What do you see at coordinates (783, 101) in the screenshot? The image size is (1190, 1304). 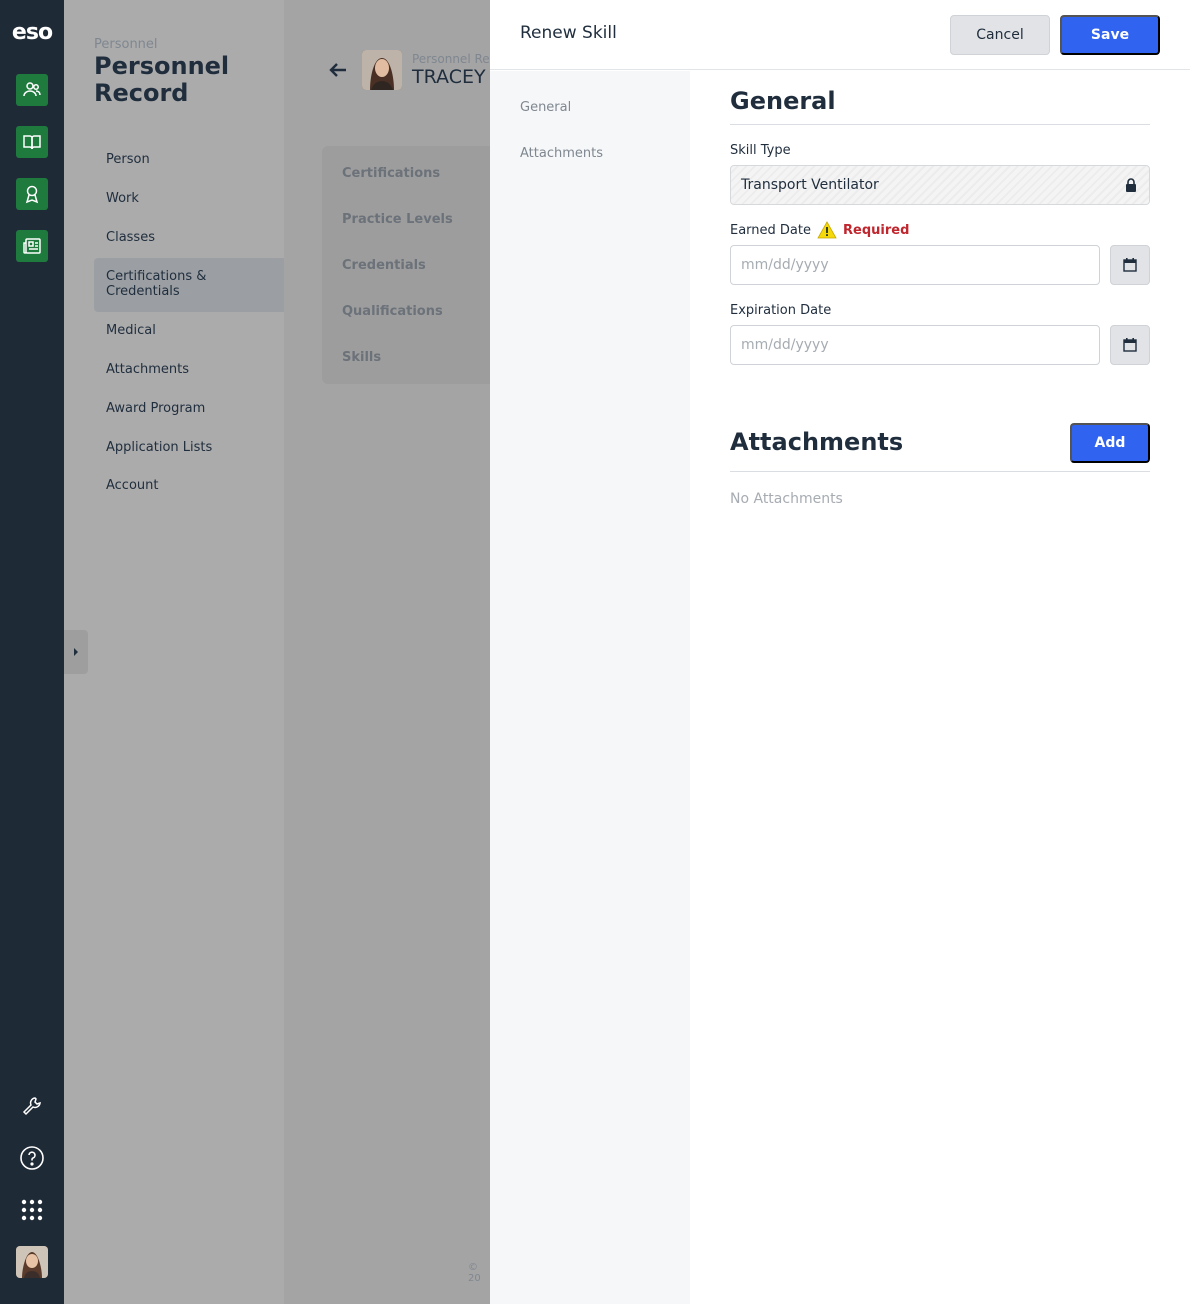 I see `general-heading: General` at bounding box center [783, 101].